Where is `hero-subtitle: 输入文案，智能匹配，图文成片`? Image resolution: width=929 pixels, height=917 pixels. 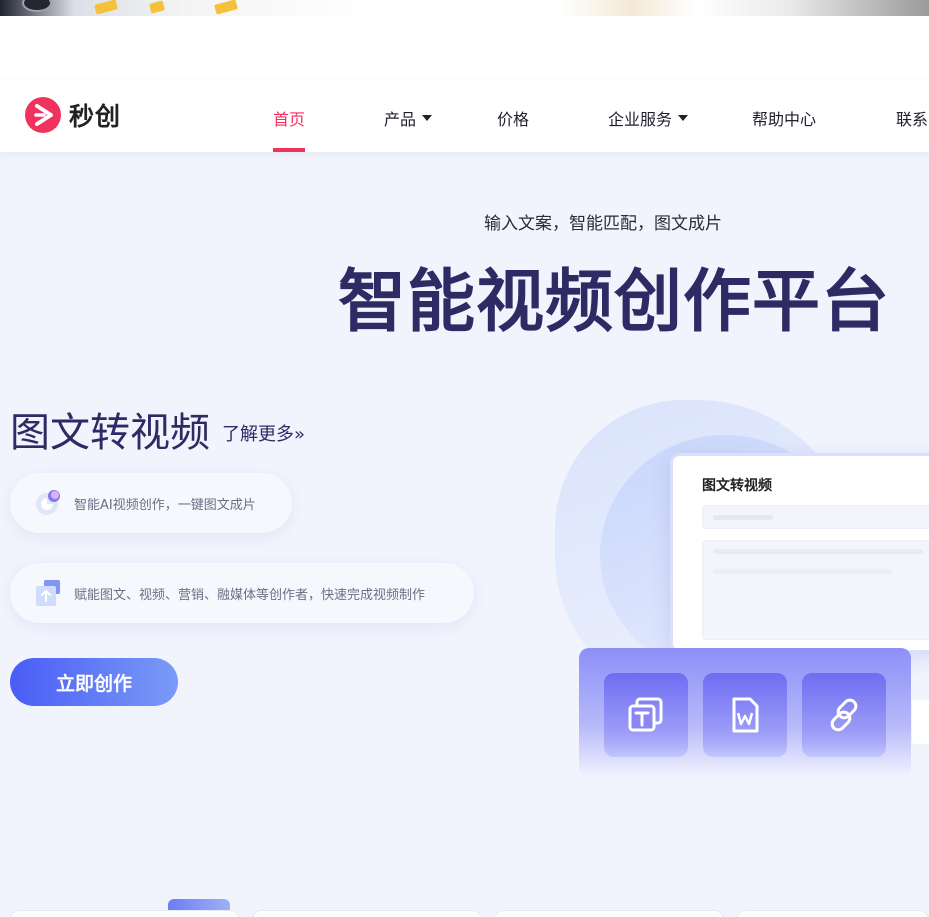
hero-subtitle: 输入文案，智能匹配，图文成片 is located at coordinates (603, 224).